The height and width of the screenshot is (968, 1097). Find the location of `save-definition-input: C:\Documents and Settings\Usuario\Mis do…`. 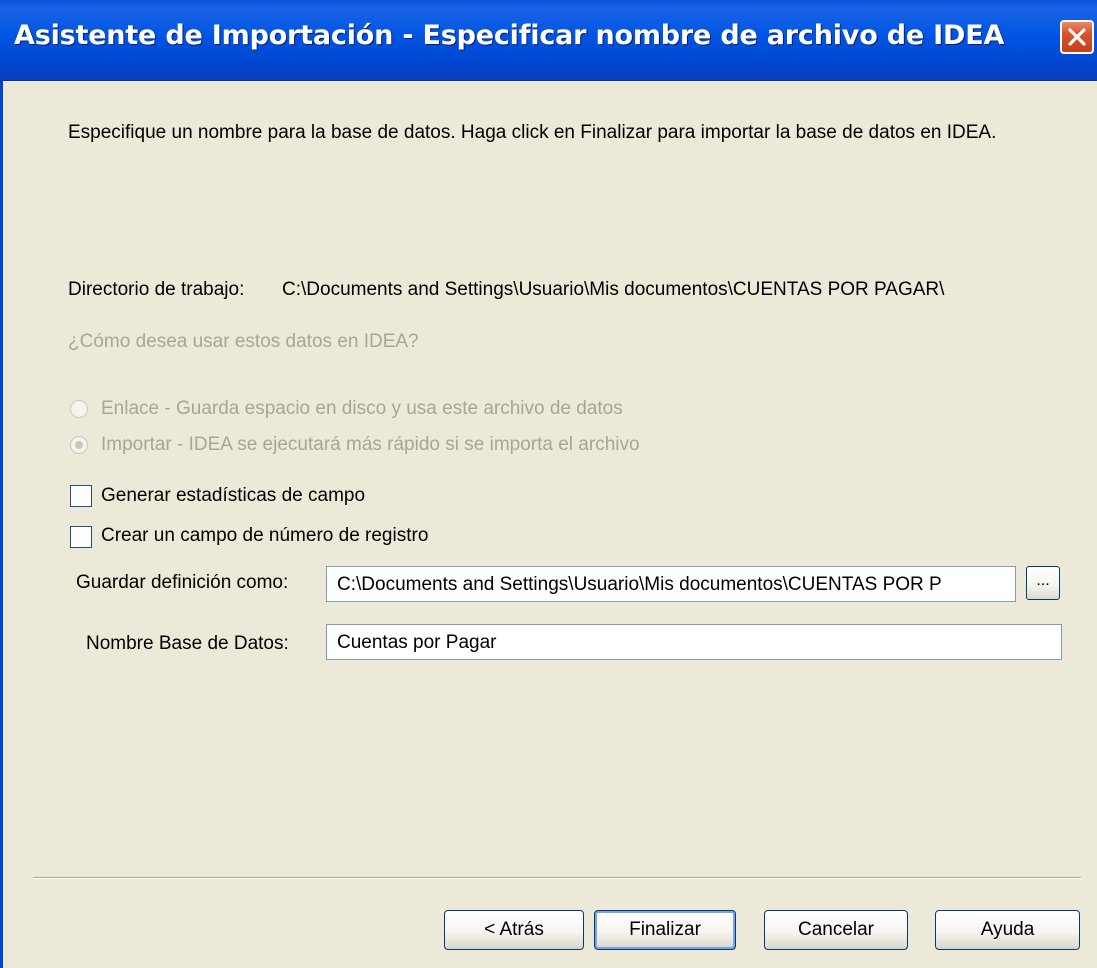

save-definition-input: C:\Documents and Settings\Usuario\Mis do… is located at coordinates (671, 584).